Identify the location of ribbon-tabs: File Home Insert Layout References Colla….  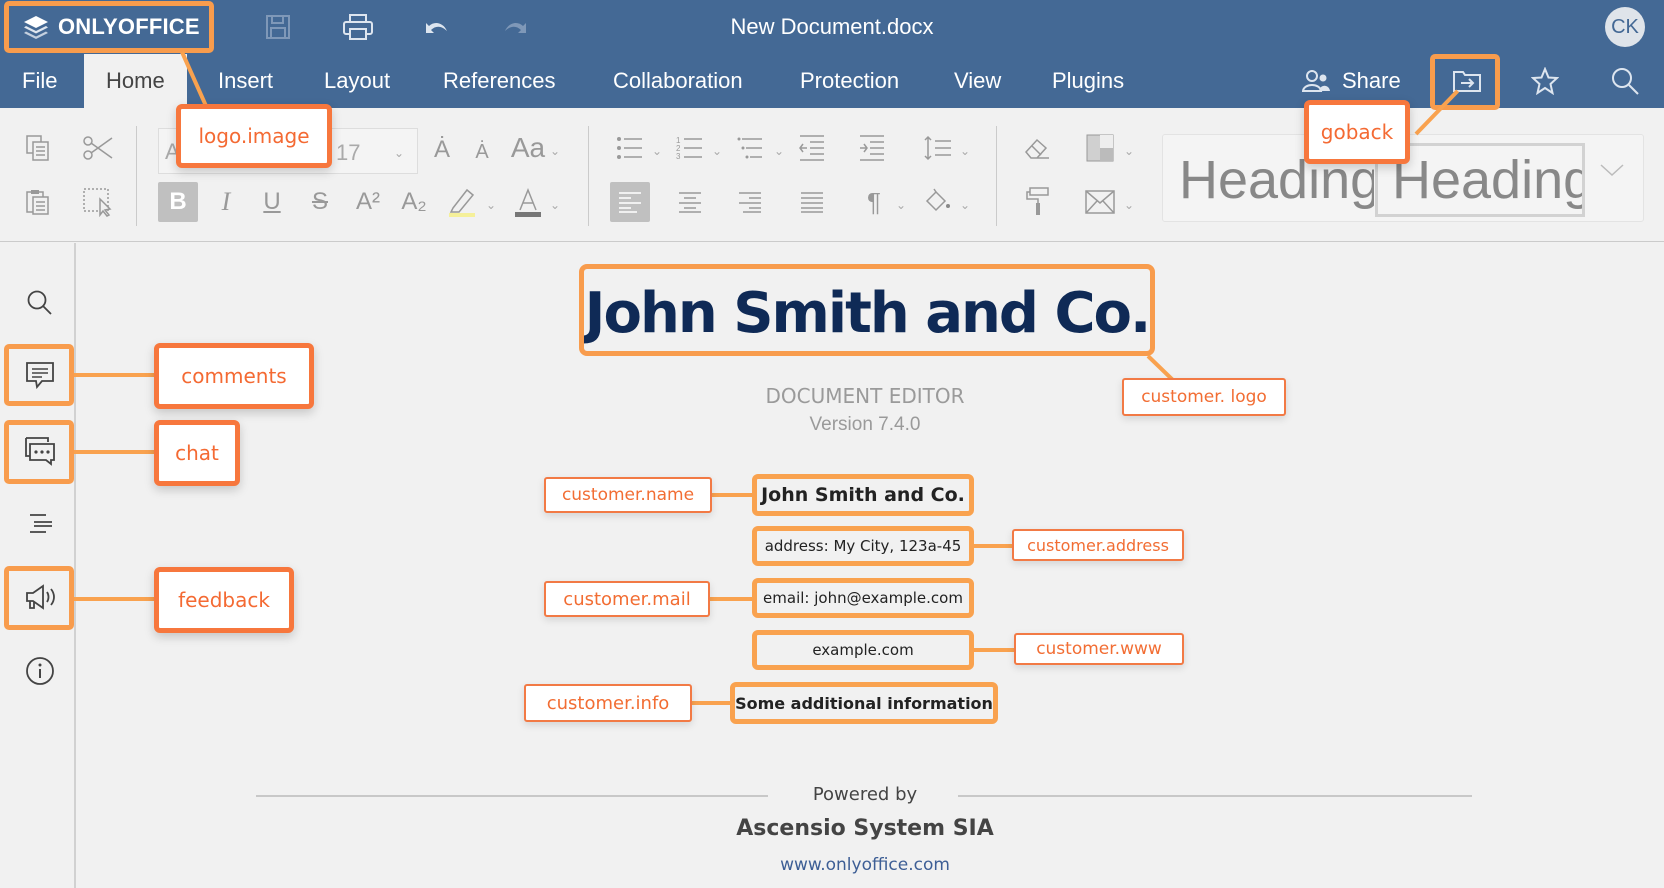
(832, 81).